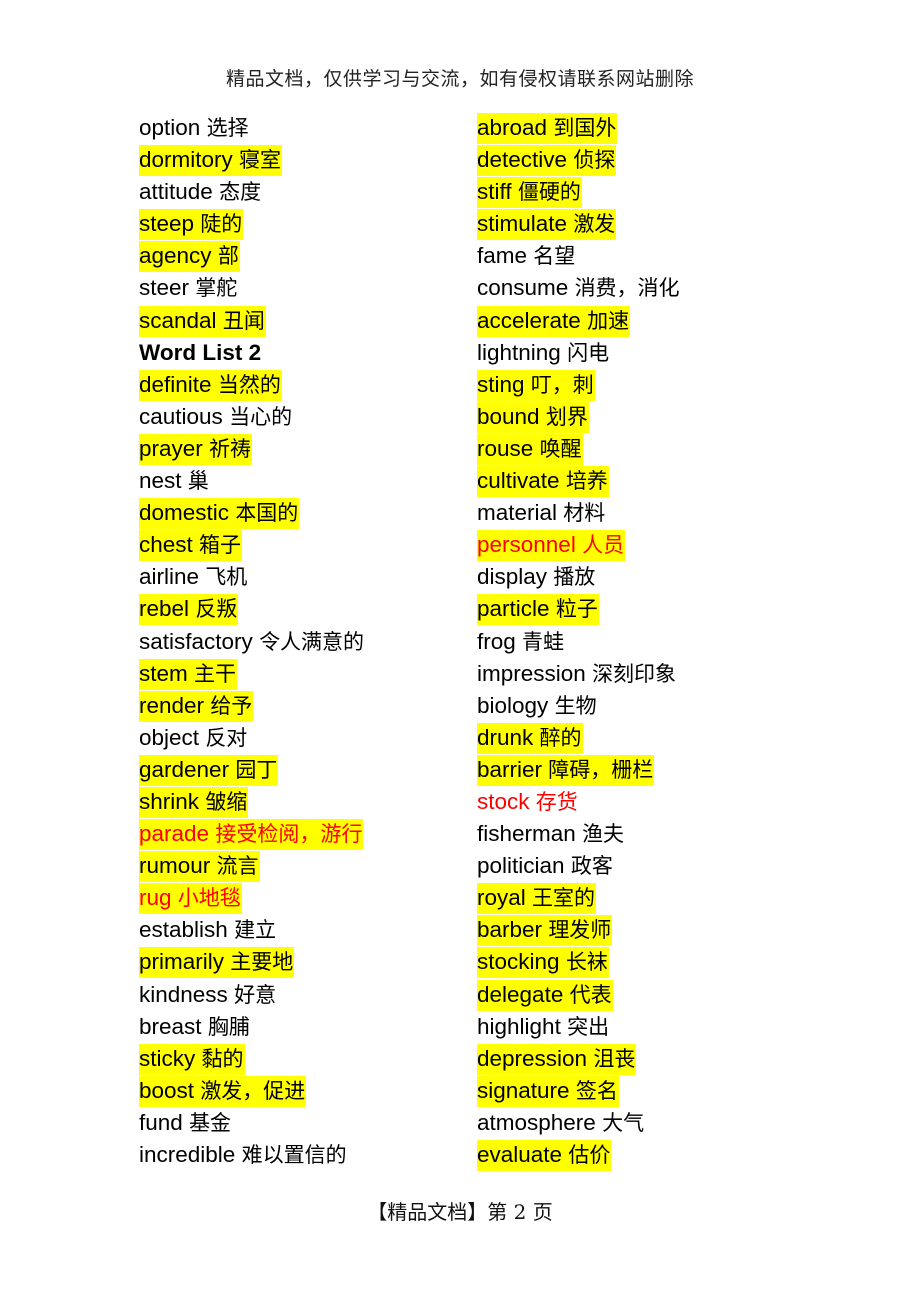 The width and height of the screenshot is (920, 1302). Describe the element at coordinates (252, 995) in the screenshot. I see `vocab-entry: kindness 好意` at that location.